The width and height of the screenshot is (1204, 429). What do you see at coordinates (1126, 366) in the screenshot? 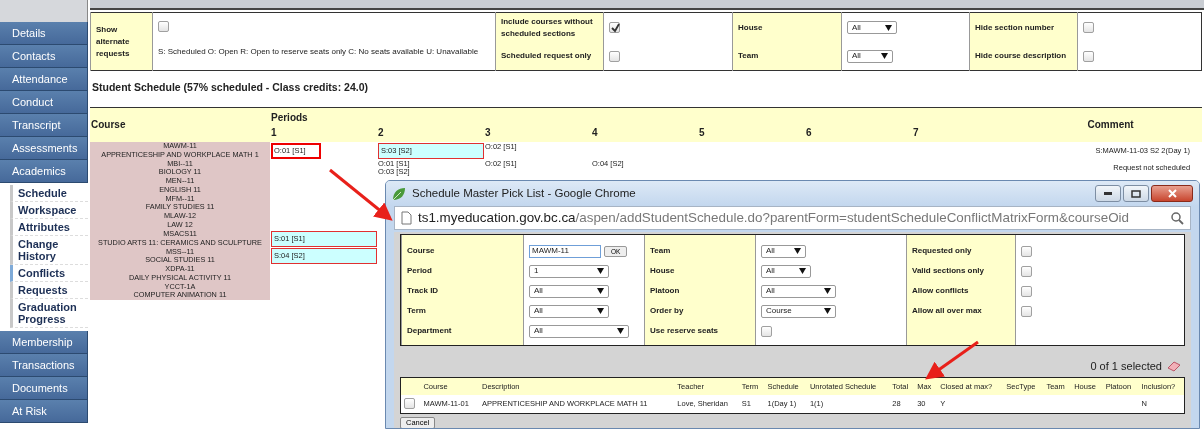
I see `selection-count: 0 of 1 selected` at bounding box center [1126, 366].